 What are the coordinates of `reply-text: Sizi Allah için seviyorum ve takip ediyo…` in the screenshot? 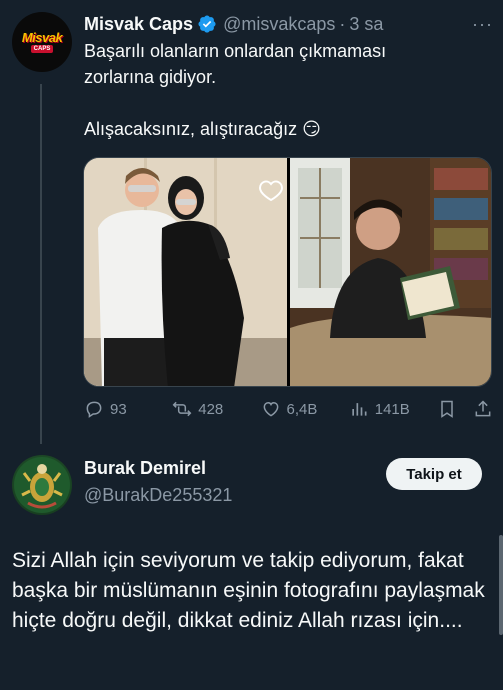 It's located at (248, 590).